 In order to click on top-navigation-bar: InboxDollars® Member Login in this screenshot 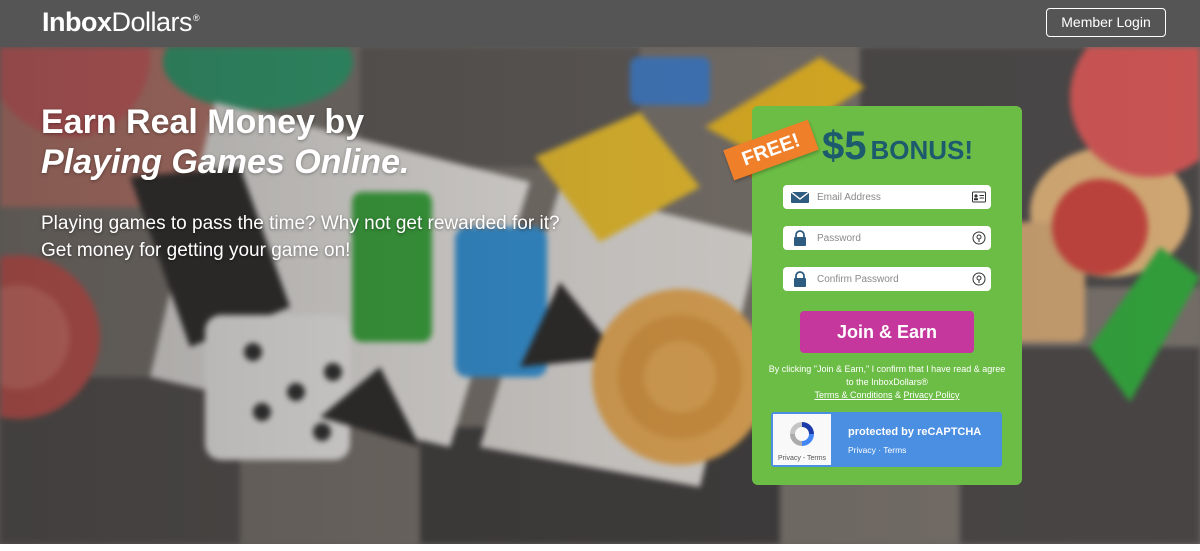, I will do `click(600, 23)`.